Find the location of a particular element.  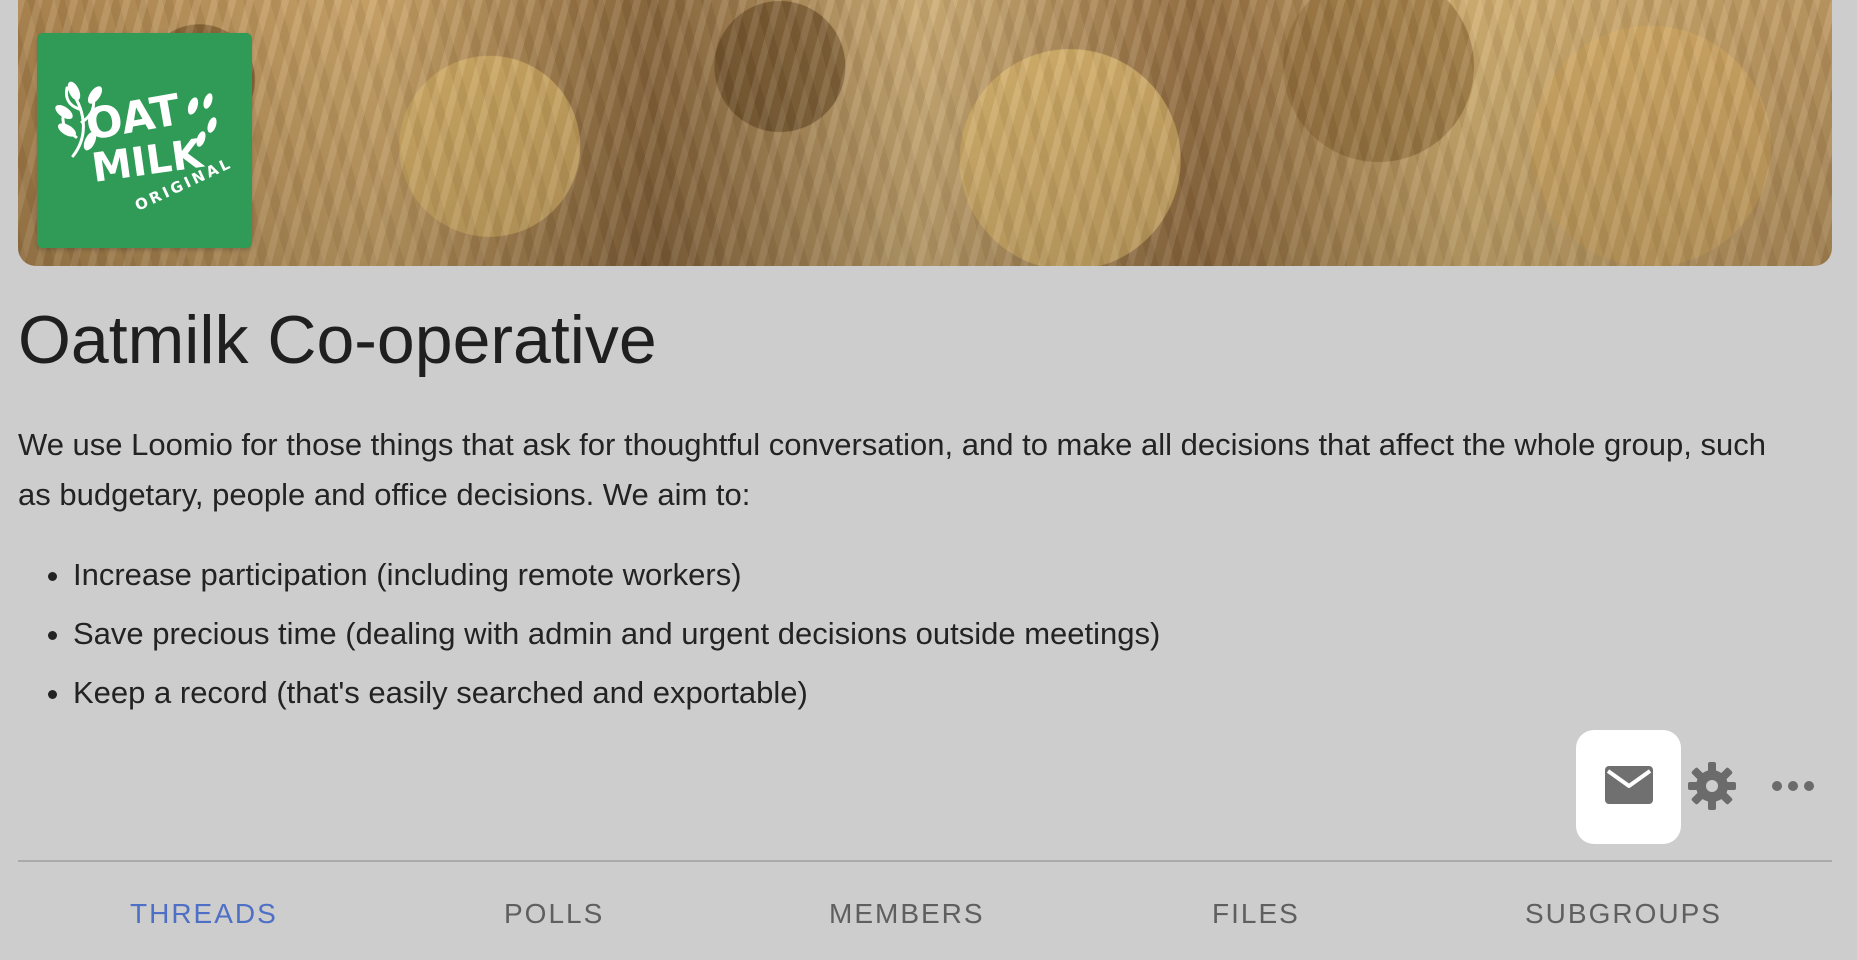

settings-button is located at coordinates (1712, 788).